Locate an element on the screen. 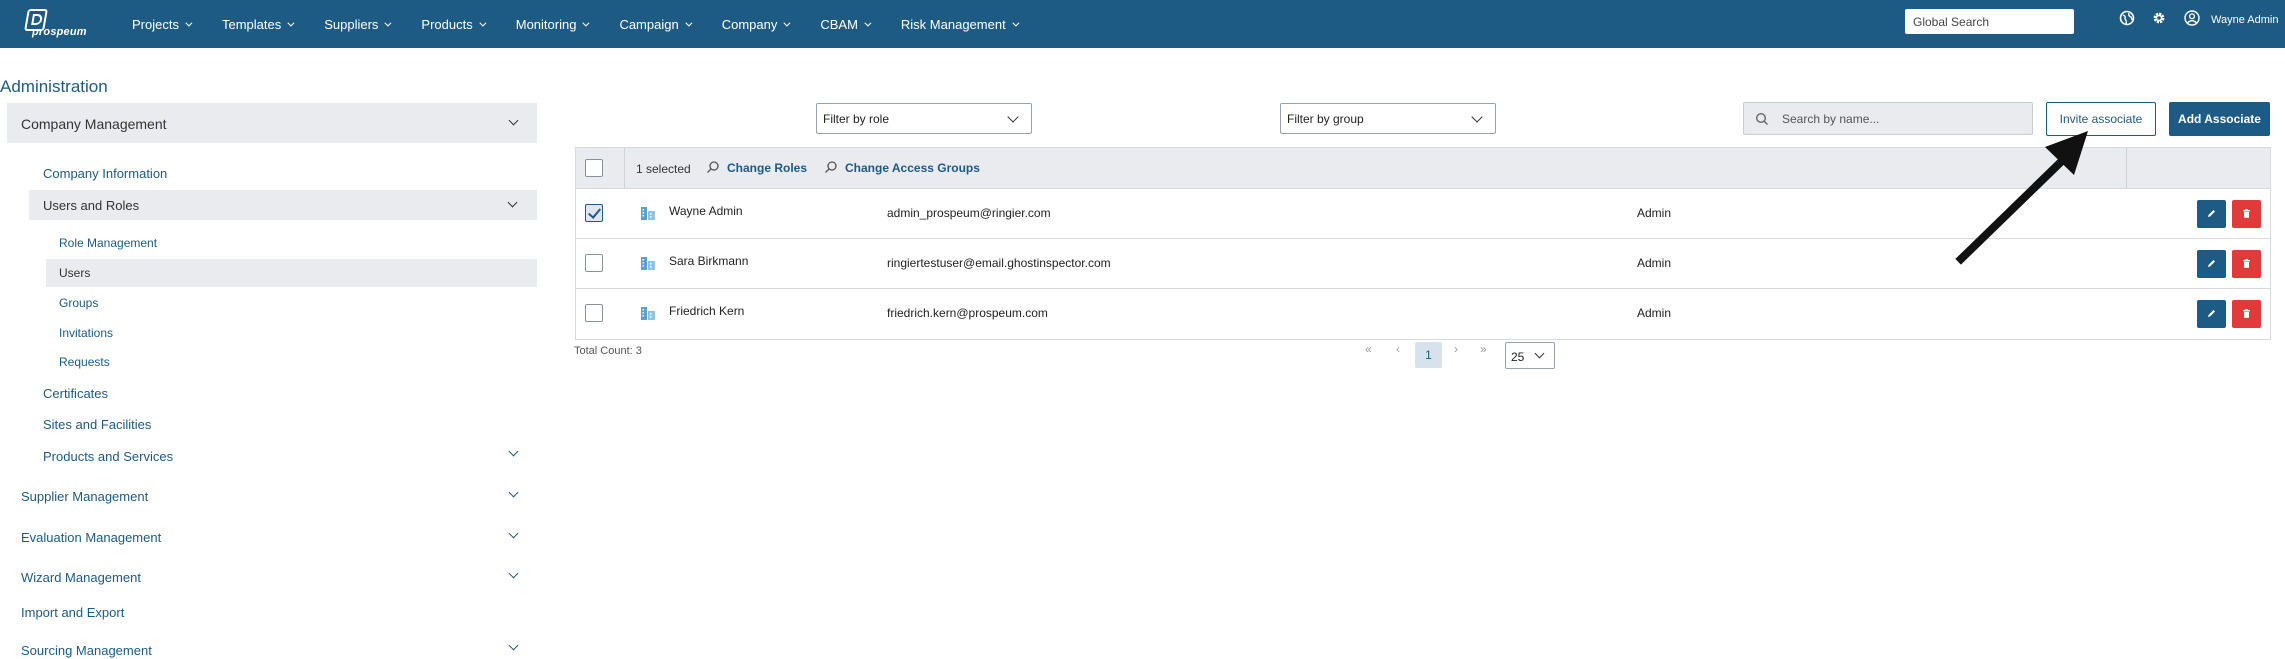  name-search-box is located at coordinates (1888, 118).